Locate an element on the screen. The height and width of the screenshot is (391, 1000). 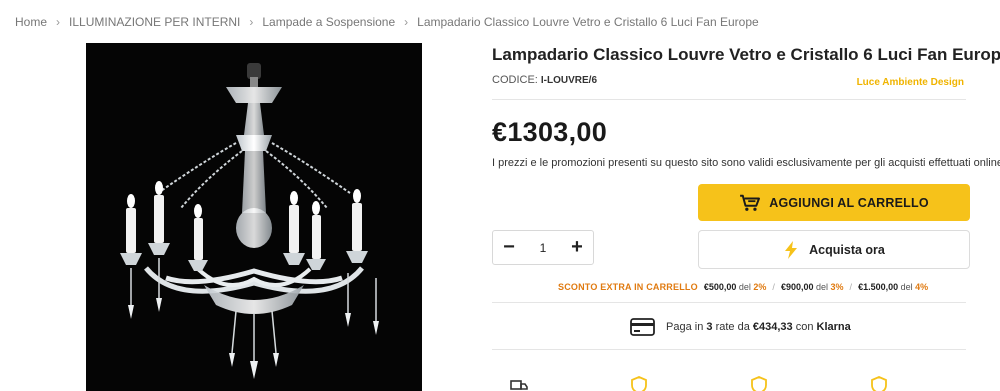
quantity-input: 1 is located at coordinates (543, 248).